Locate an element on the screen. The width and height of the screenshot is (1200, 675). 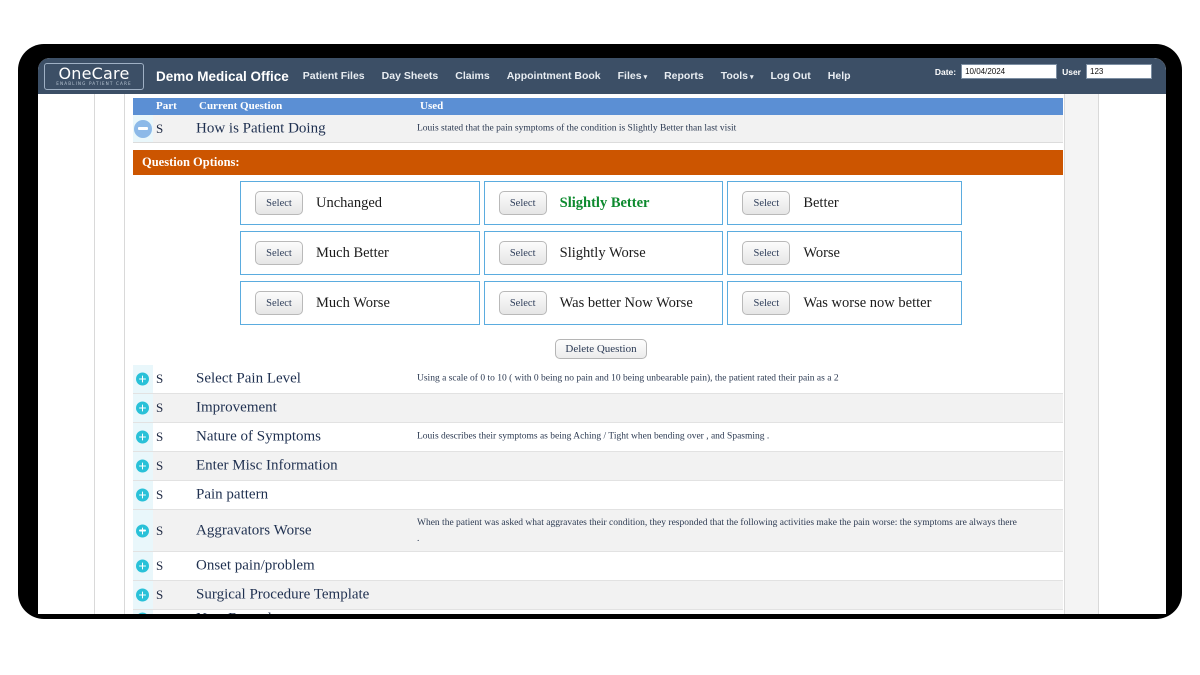
option-label: Unchanged is located at coordinates (349, 202).